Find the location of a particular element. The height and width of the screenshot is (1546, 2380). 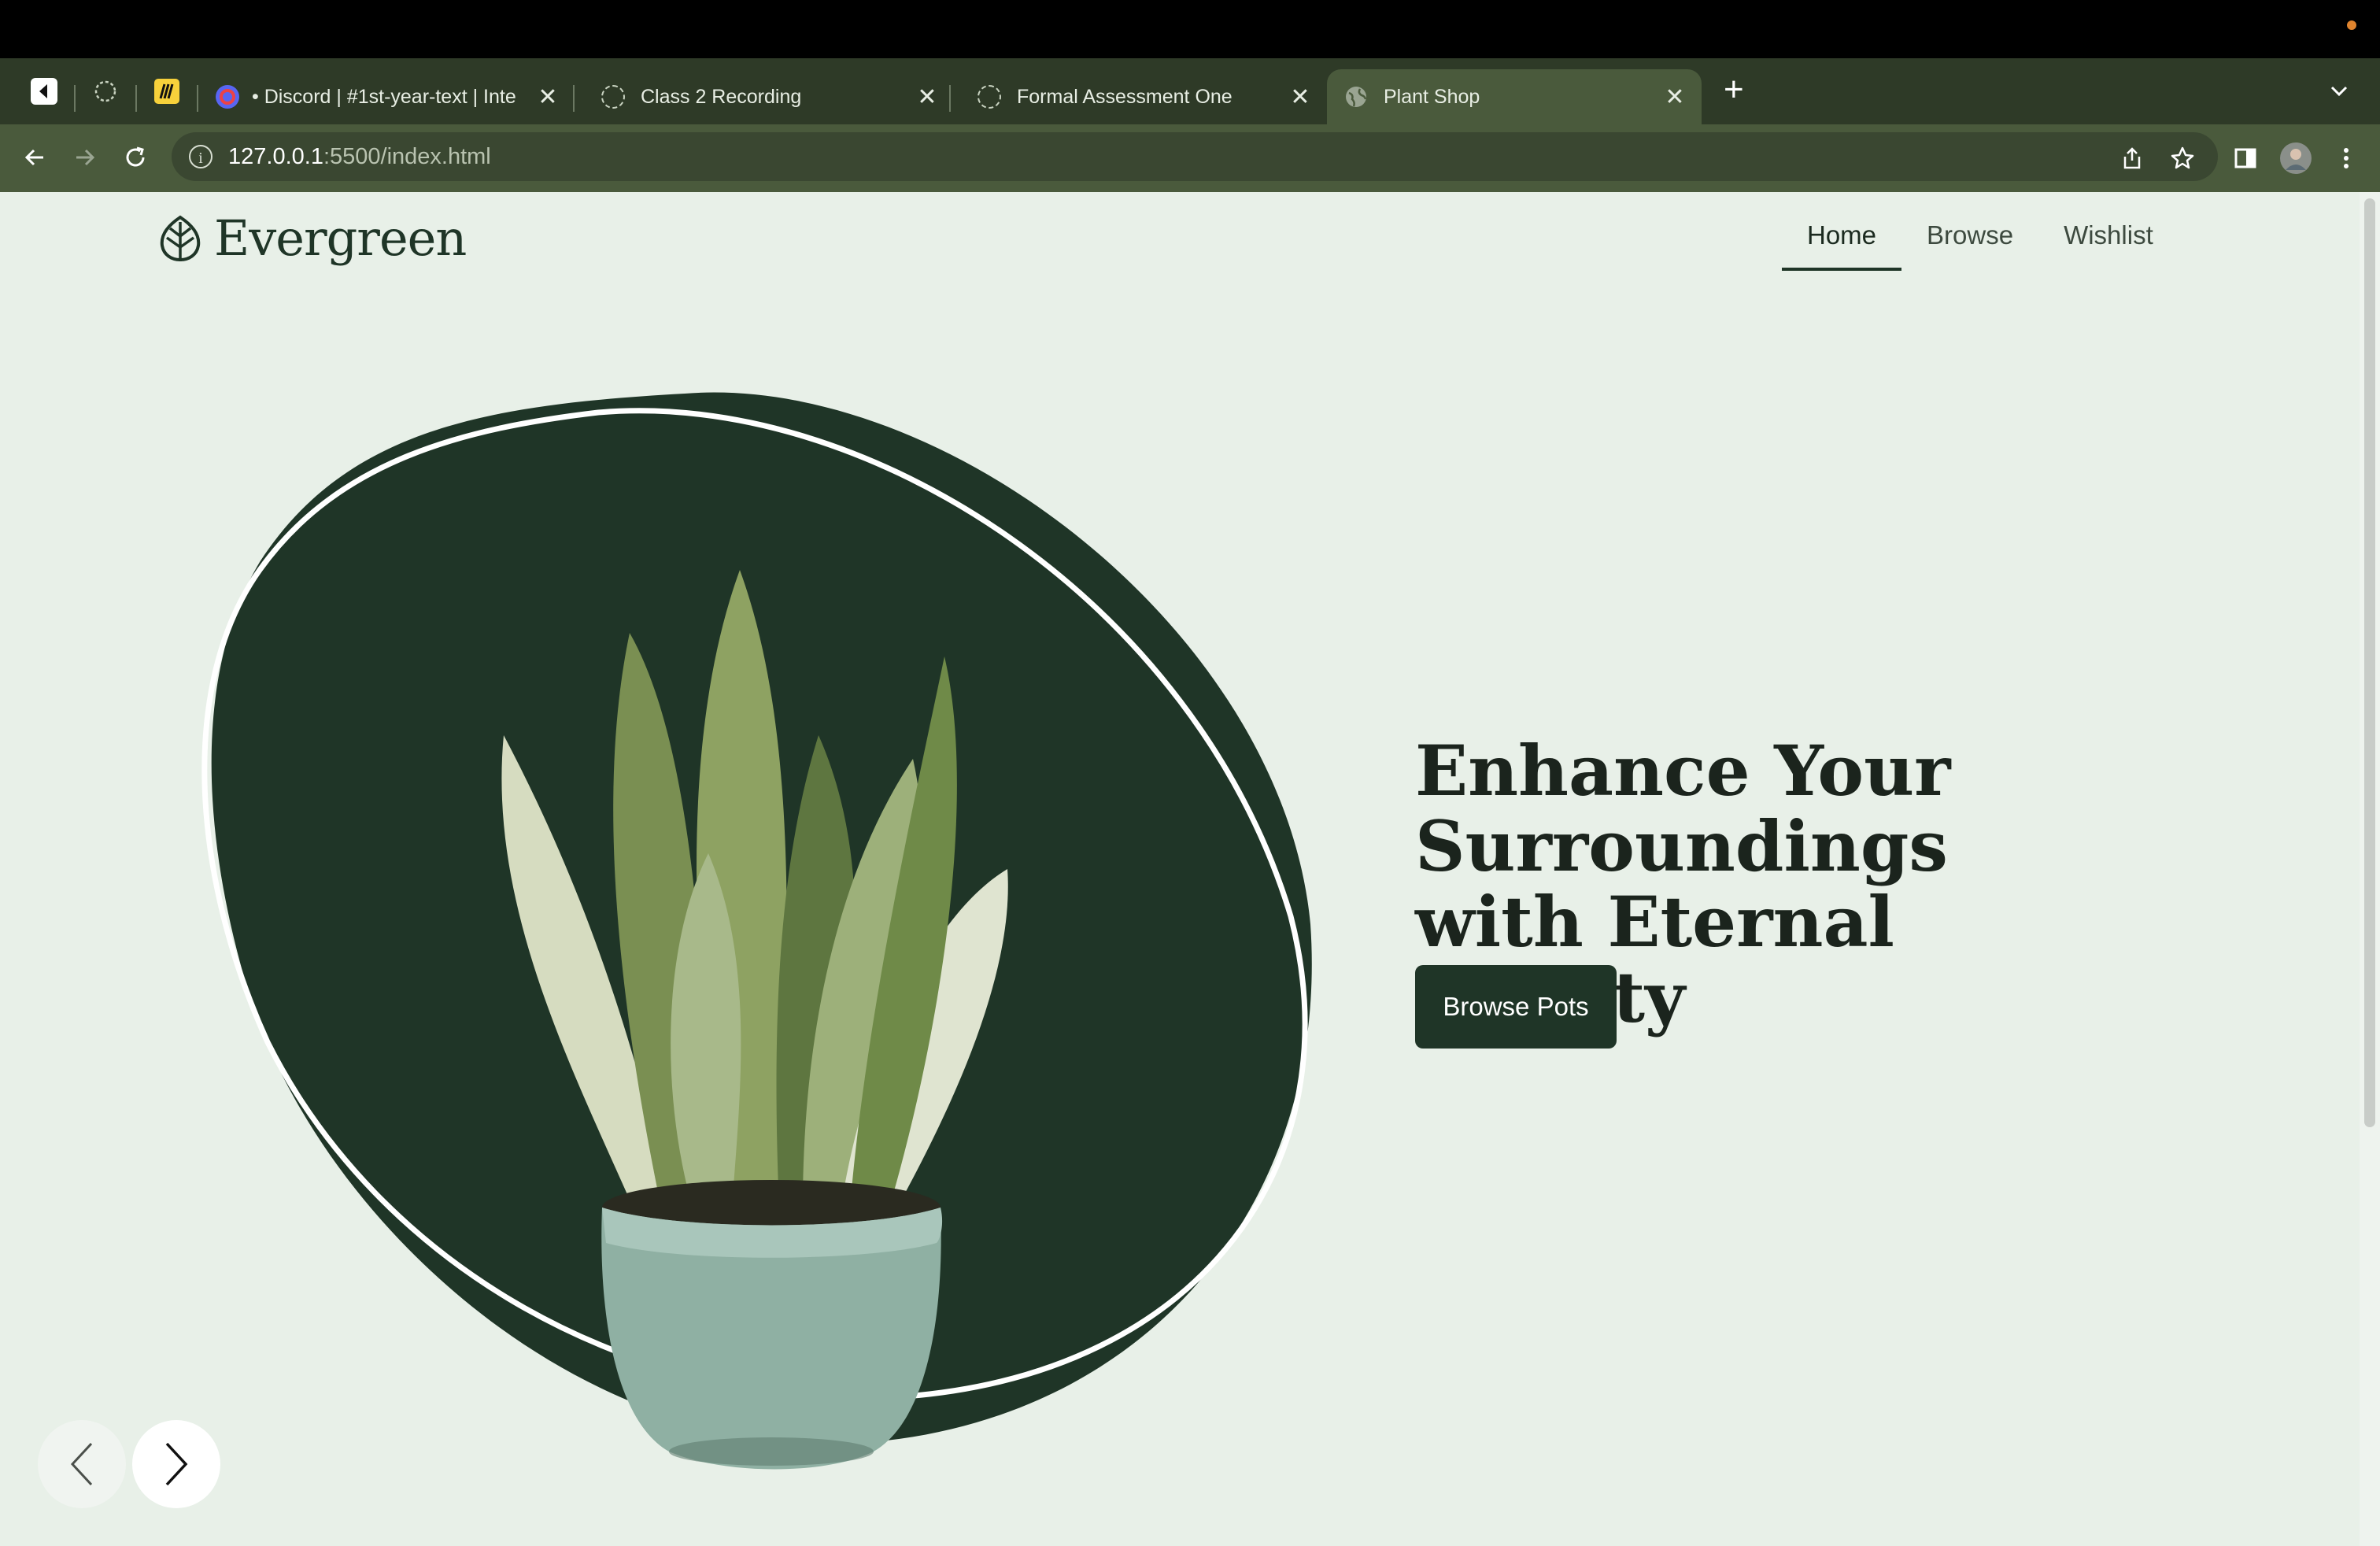

discord-icon is located at coordinates (228, 97).